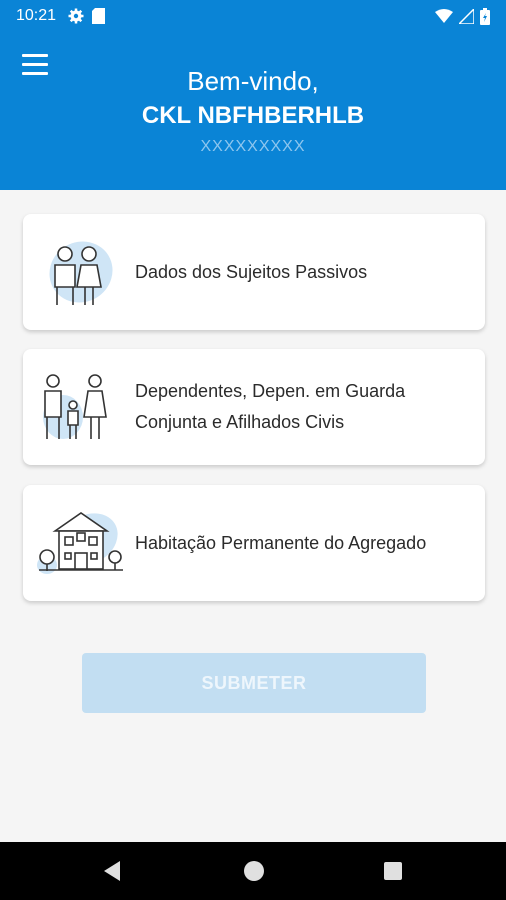  What do you see at coordinates (444, 16) in the screenshot?
I see `wifi-icon` at bounding box center [444, 16].